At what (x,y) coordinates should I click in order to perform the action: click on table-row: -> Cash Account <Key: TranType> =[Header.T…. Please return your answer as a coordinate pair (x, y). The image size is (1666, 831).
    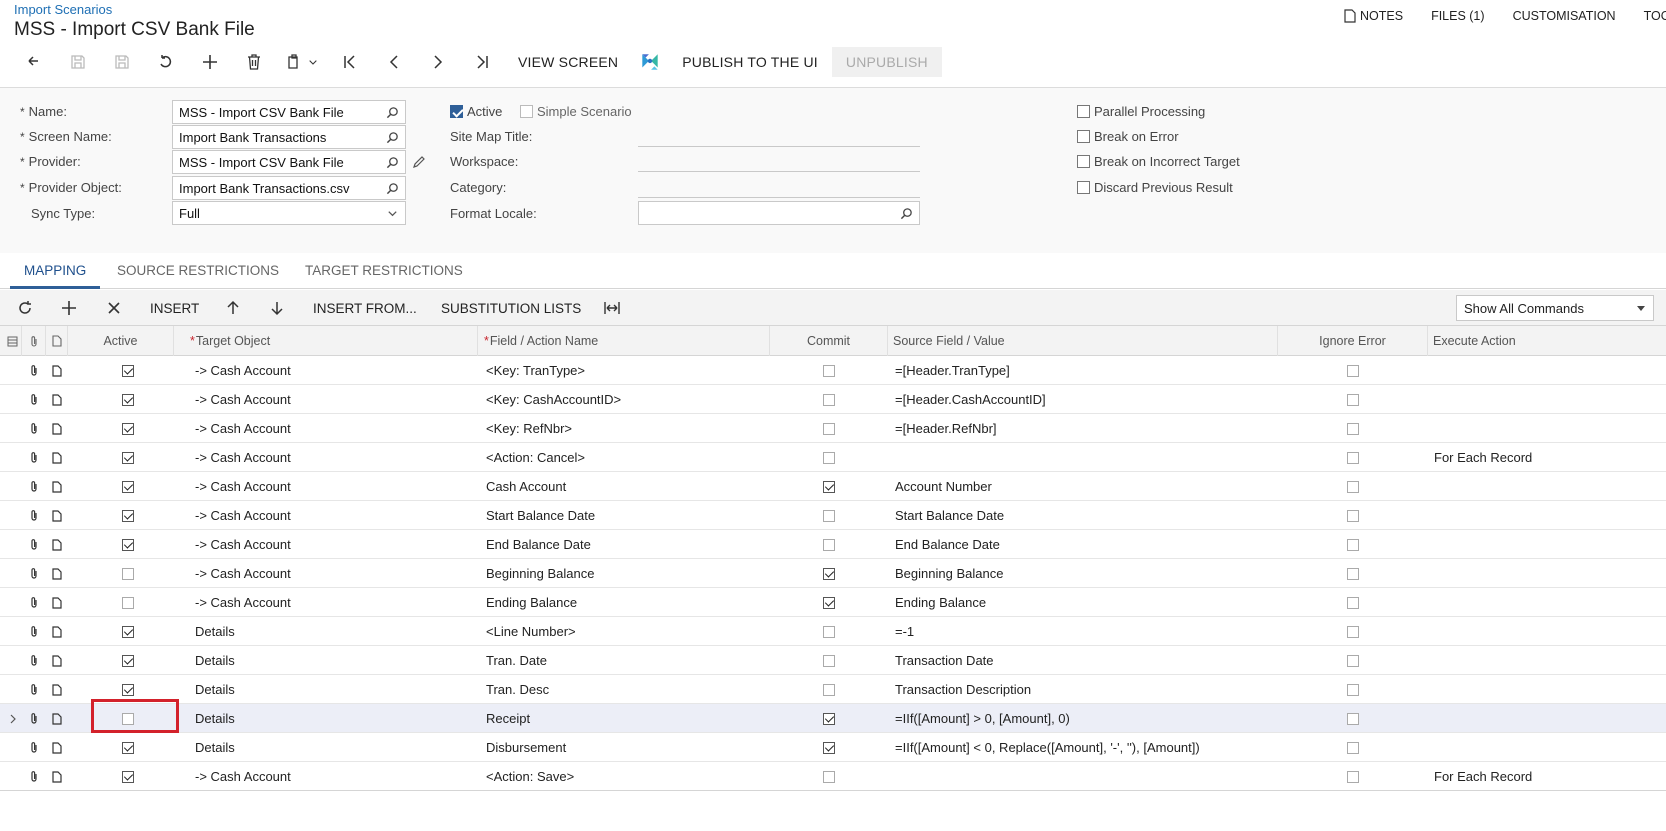
    Looking at the image, I should click on (833, 370).